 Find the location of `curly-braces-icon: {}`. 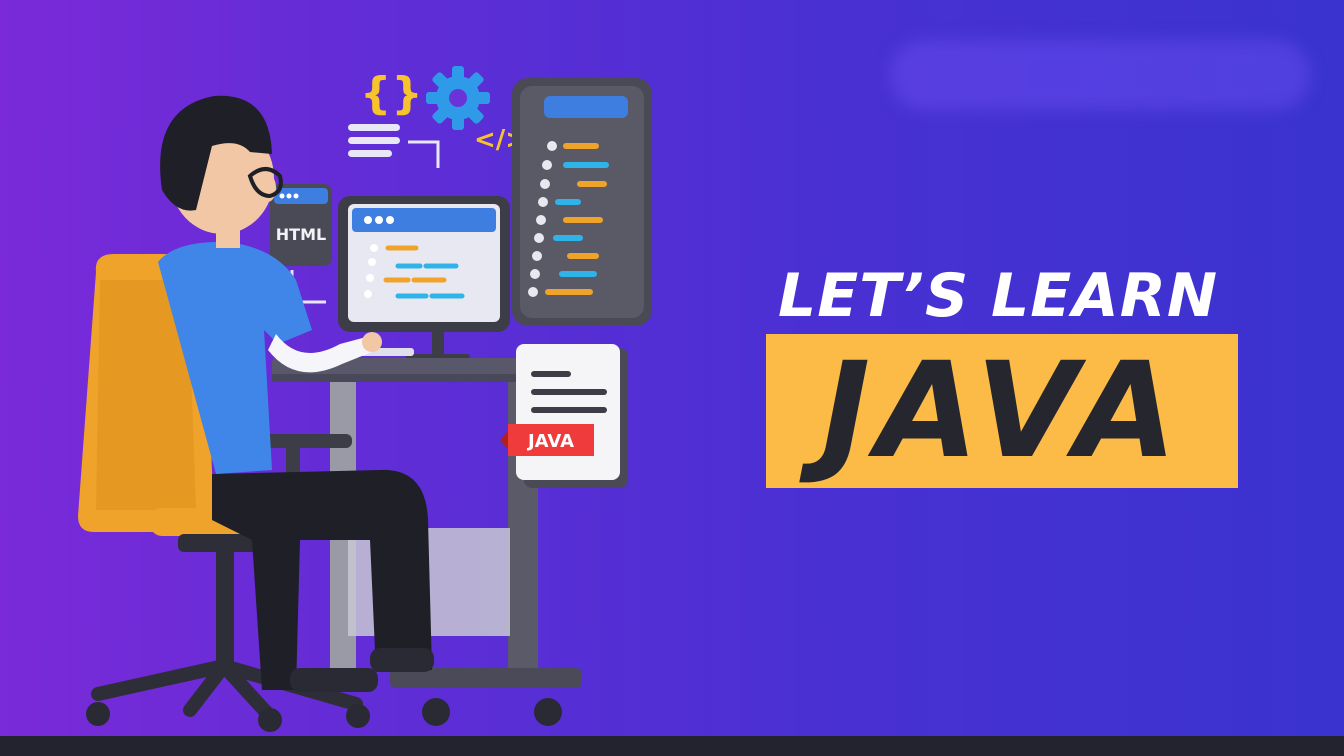

curly-braces-icon: {} is located at coordinates (391, 93).